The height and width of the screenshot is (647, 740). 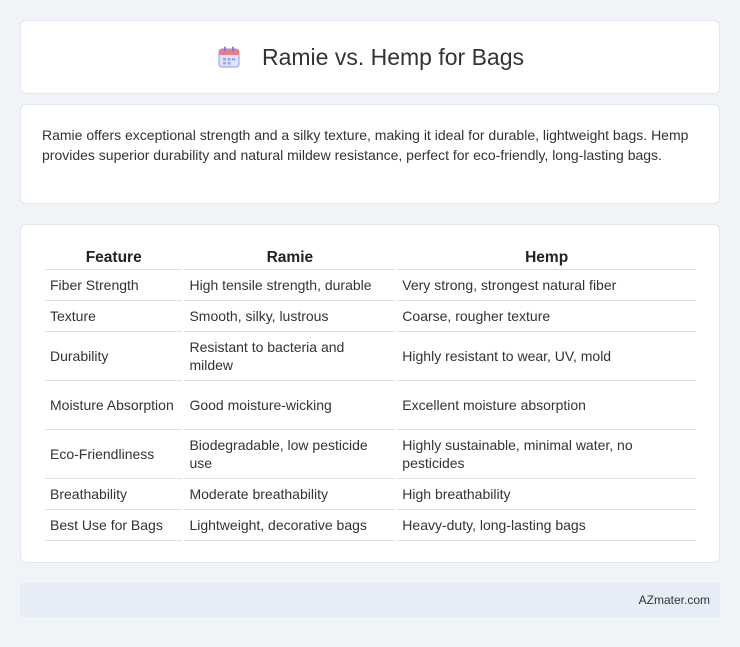 What do you see at coordinates (546, 257) in the screenshot?
I see `header-hemp: Hemp` at bounding box center [546, 257].